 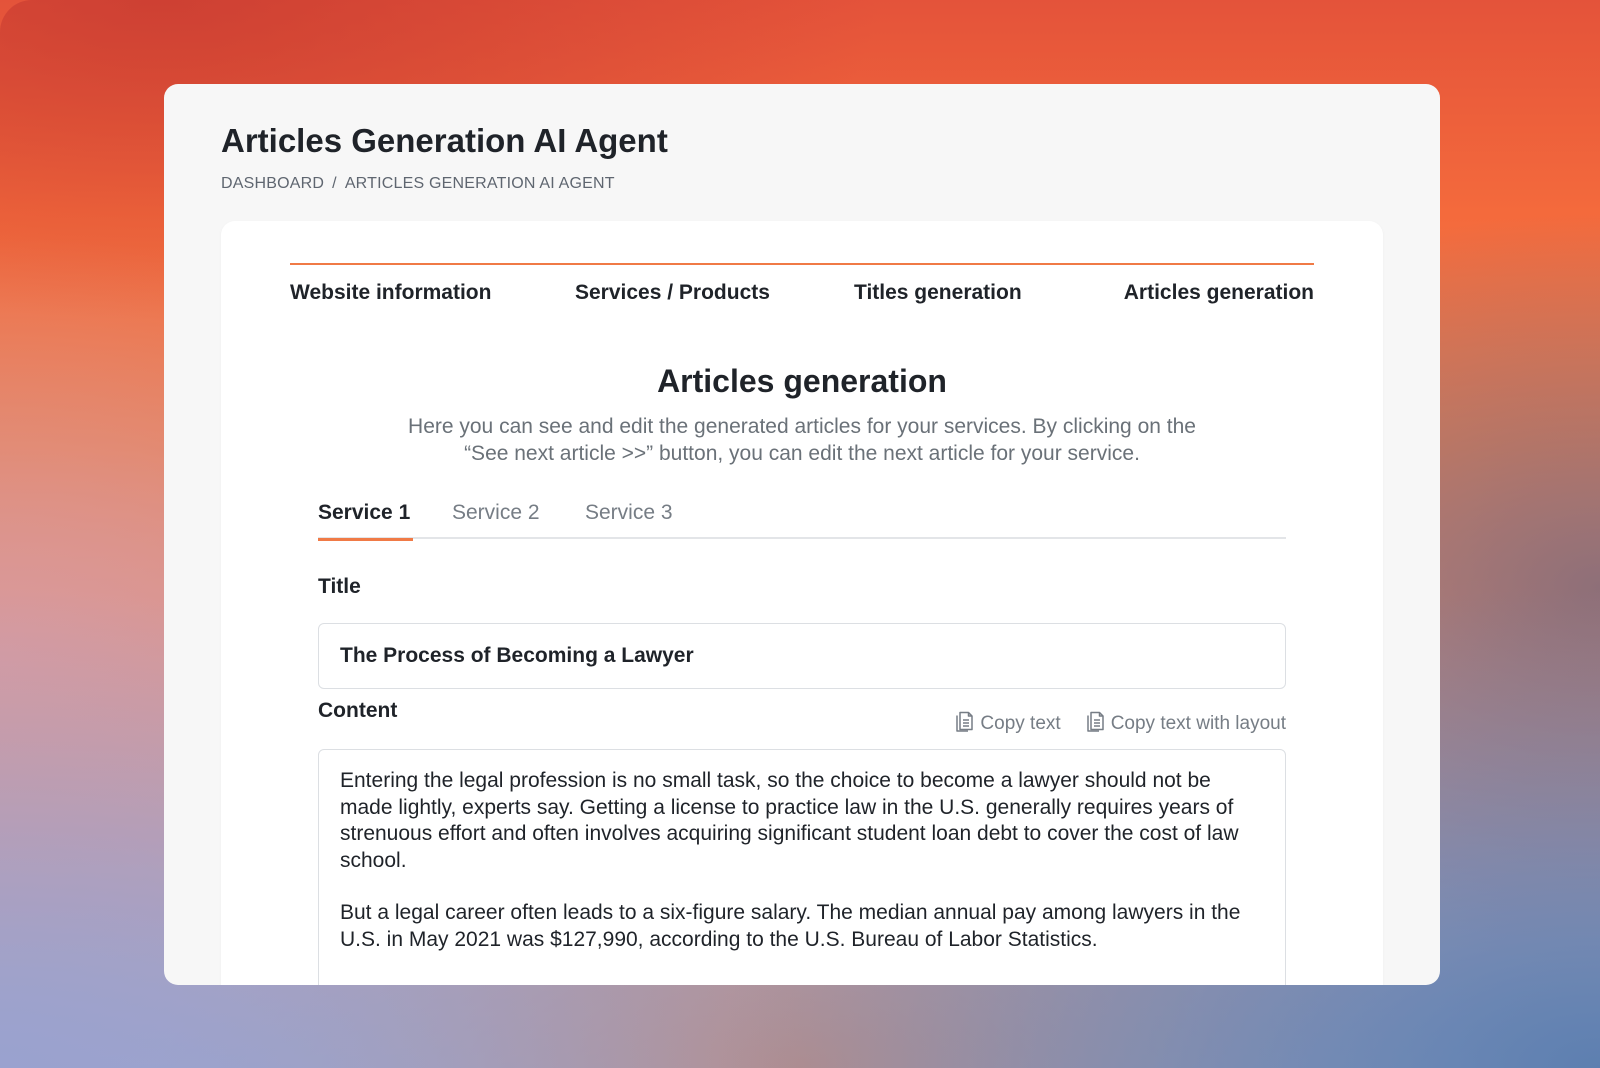 What do you see at coordinates (1020, 723) in the screenshot?
I see `copy-text-label: Copy text` at bounding box center [1020, 723].